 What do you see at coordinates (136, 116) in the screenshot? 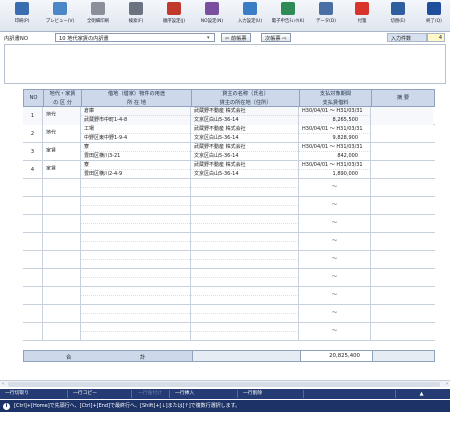
I see `property-cell: 倉庫 武蔵野市中町1-4-8` at bounding box center [136, 116].